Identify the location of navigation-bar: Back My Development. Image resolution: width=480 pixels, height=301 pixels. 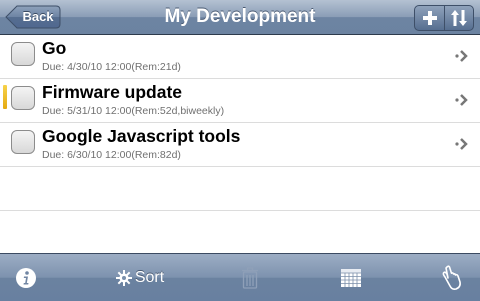
(240, 17).